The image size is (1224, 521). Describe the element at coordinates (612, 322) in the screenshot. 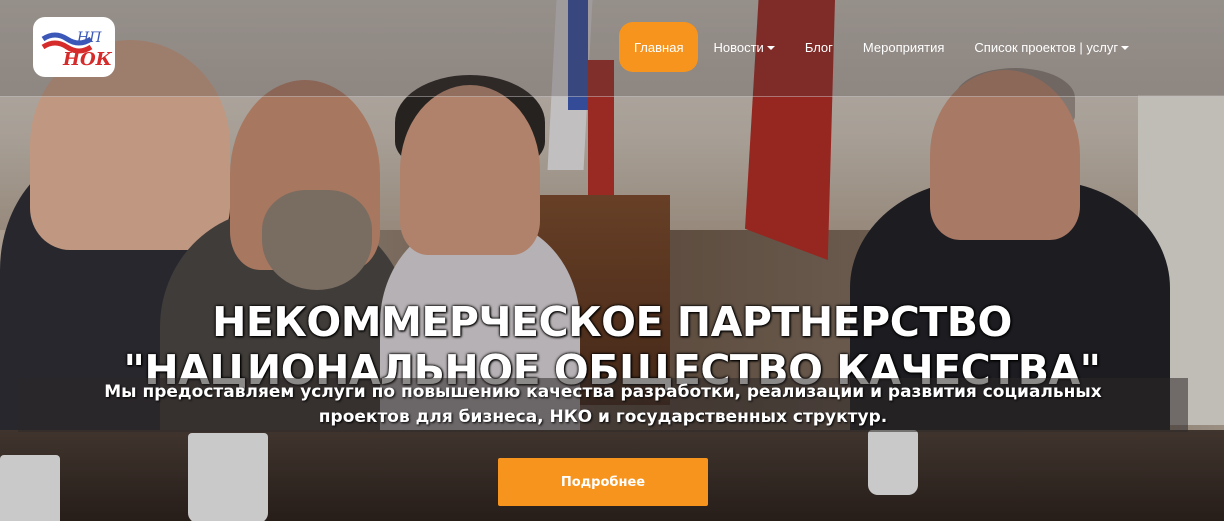

I see `hero-title-line1: НЕКОММЕРЧЕСКОЕ ПАРТНЕРСТВО` at that location.